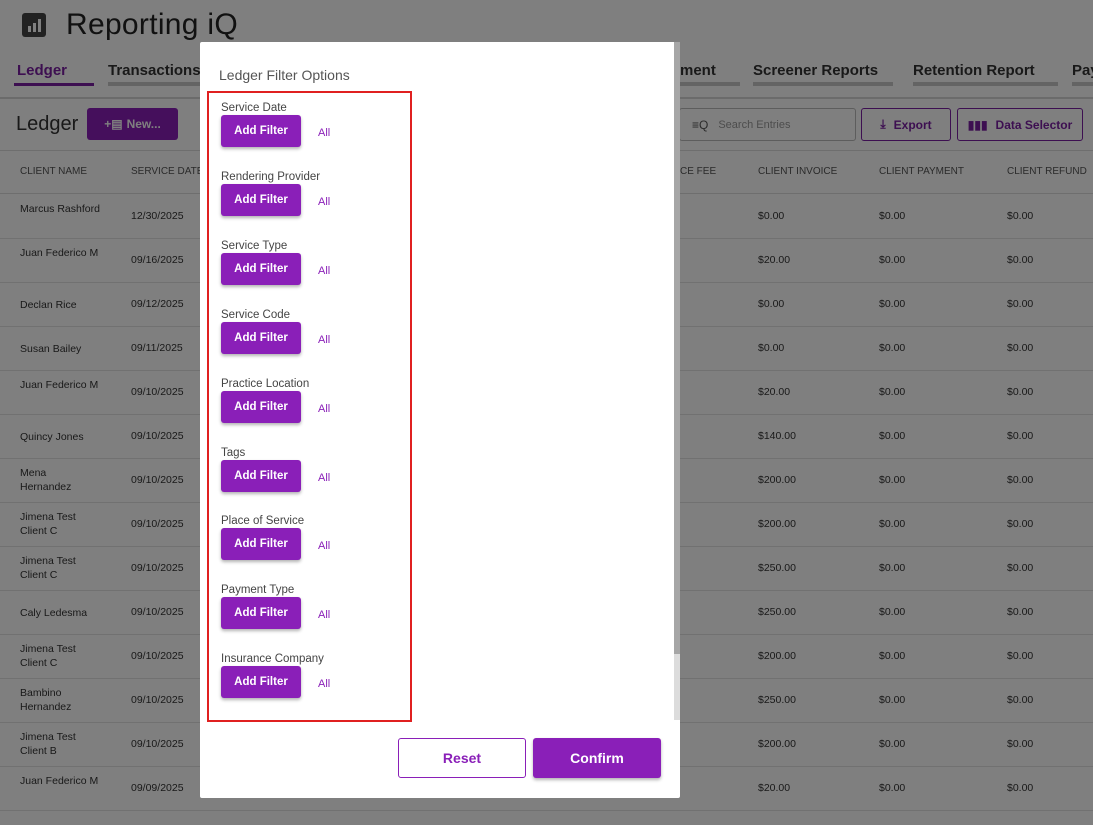 The width and height of the screenshot is (1093, 825). Describe the element at coordinates (311, 124) in the screenshot. I see `filter-group: Service Date Add Filter All` at that location.